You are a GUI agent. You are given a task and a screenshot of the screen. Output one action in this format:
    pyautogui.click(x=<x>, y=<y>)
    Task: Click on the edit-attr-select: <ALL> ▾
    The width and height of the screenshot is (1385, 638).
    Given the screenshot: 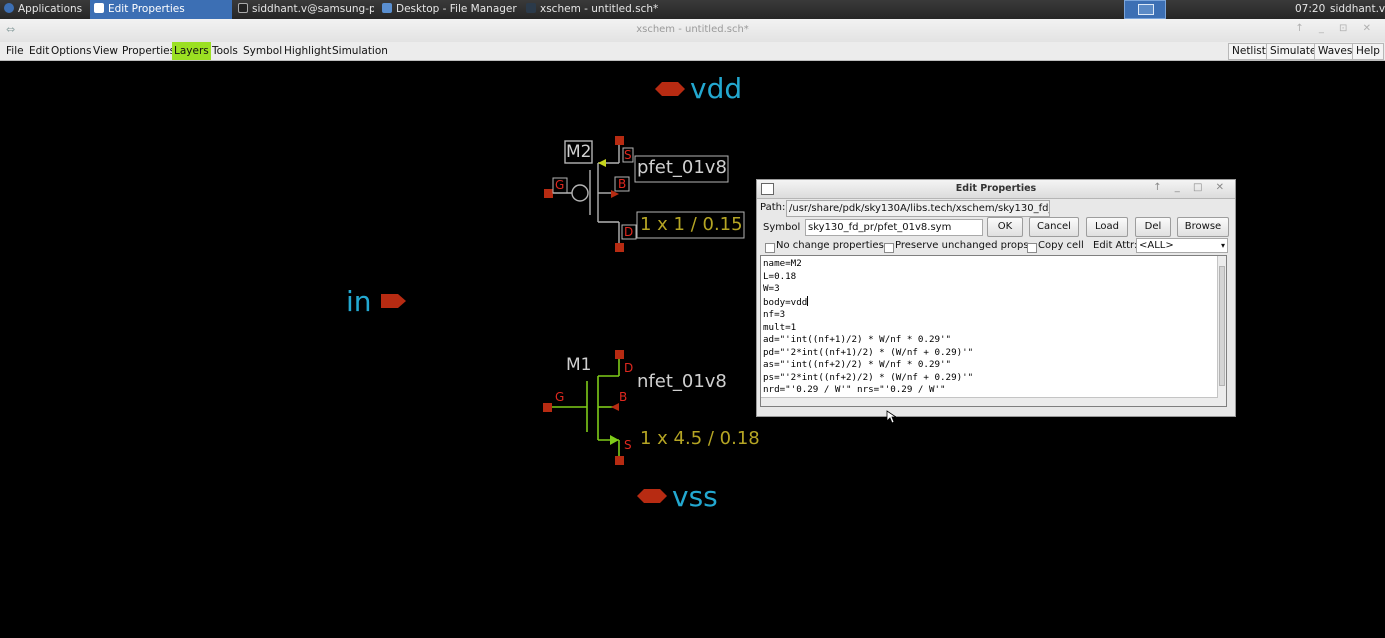 What is the action you would take?
    pyautogui.click(x=1182, y=245)
    